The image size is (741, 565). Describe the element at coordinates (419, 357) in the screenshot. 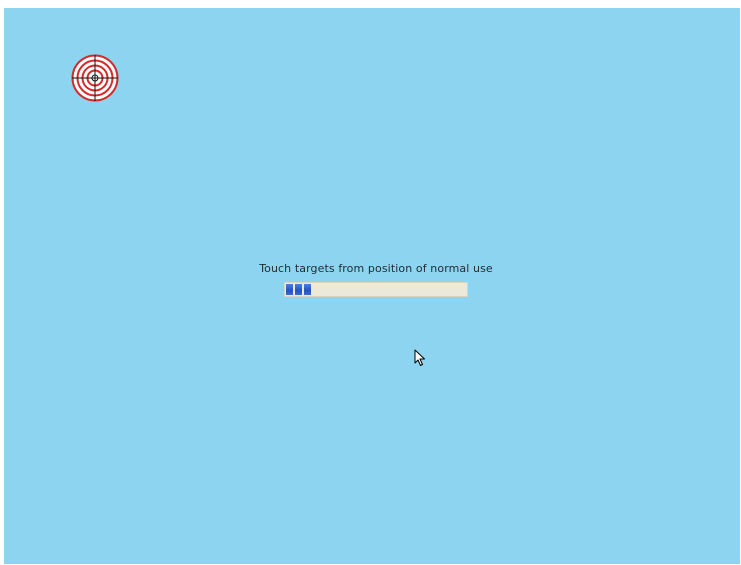

I see `mouse-pointer-icon` at that location.